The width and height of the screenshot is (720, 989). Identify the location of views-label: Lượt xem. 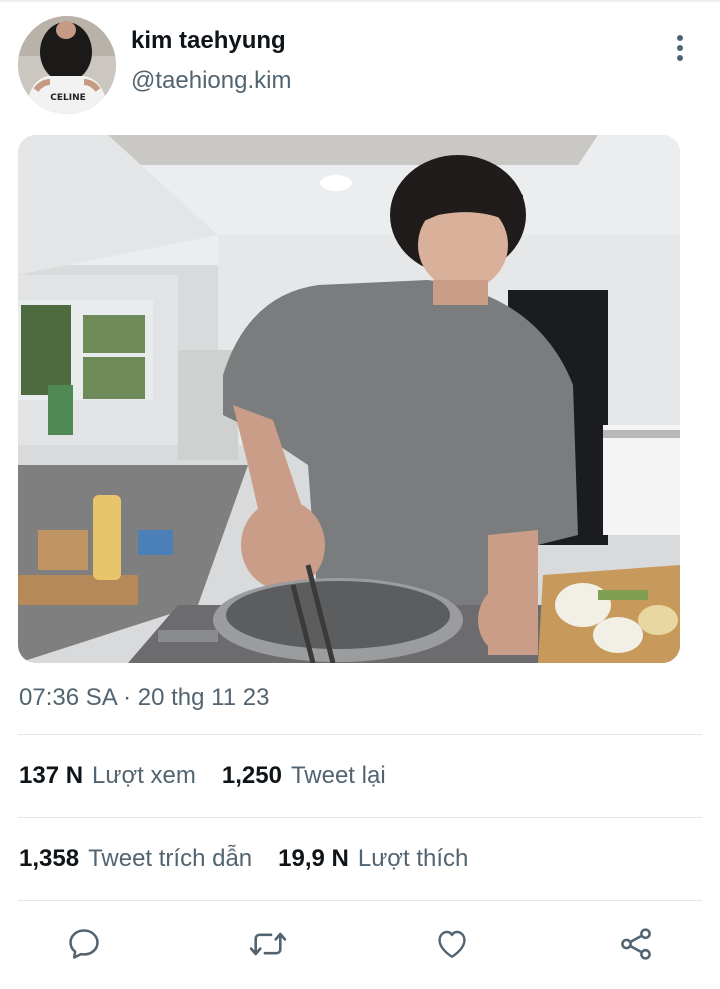
(144, 775).